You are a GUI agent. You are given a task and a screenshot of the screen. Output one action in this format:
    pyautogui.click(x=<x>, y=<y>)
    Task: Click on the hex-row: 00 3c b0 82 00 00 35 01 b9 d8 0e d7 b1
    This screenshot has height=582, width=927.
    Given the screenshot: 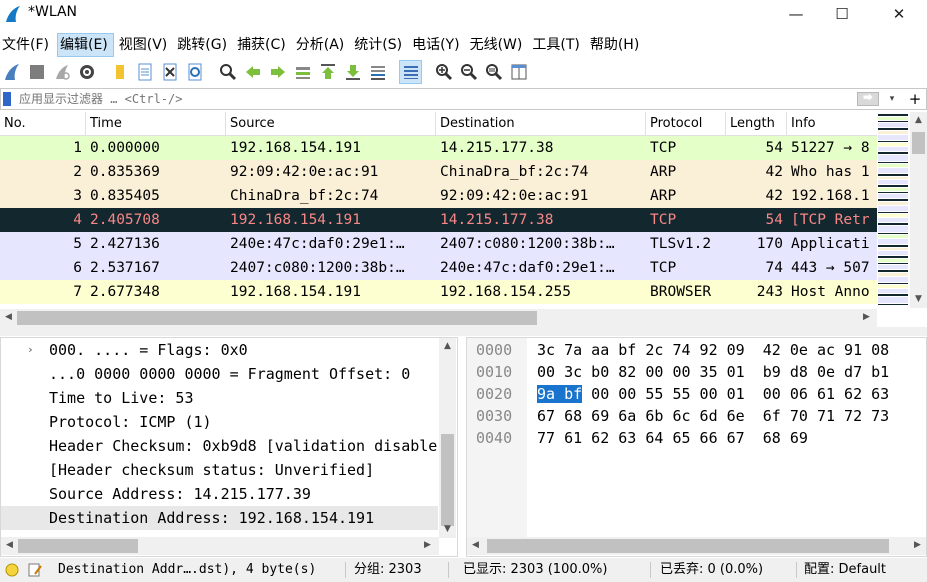 What is the action you would take?
    pyautogui.click(x=713, y=372)
    